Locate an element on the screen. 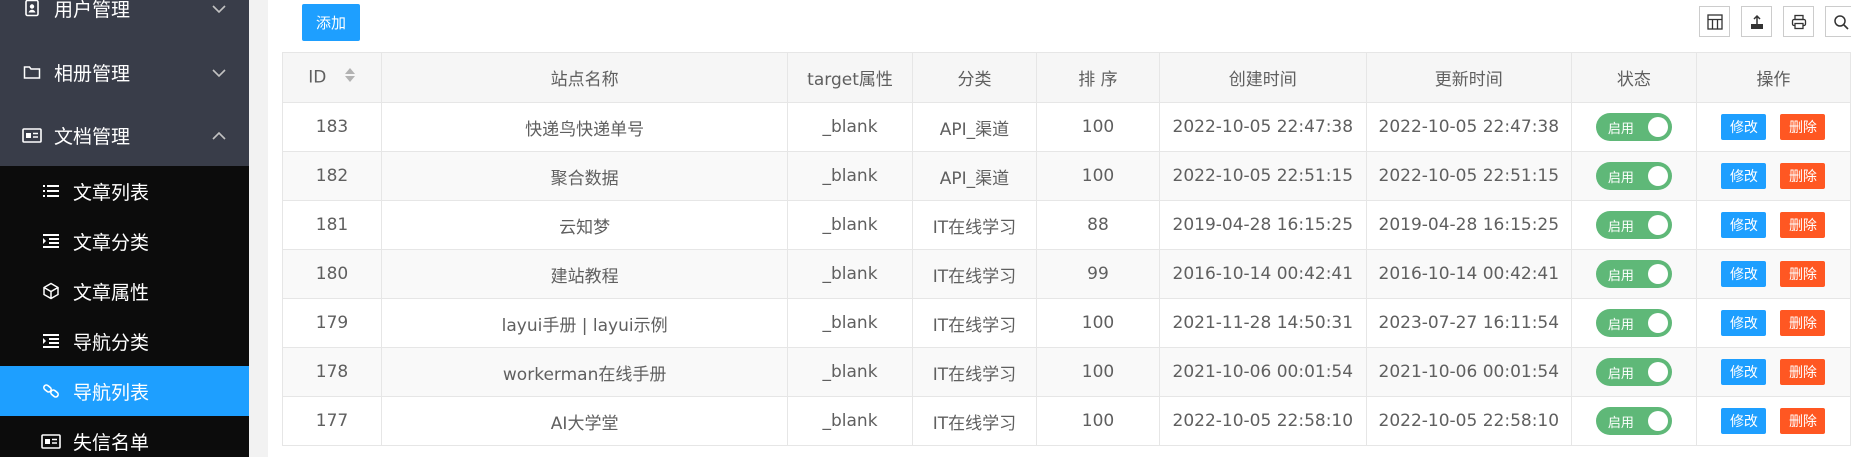 Image resolution: width=1851 pixels, height=457 pixels. sidebar-item-article-attribute: 文章属性 is located at coordinates (124, 291).